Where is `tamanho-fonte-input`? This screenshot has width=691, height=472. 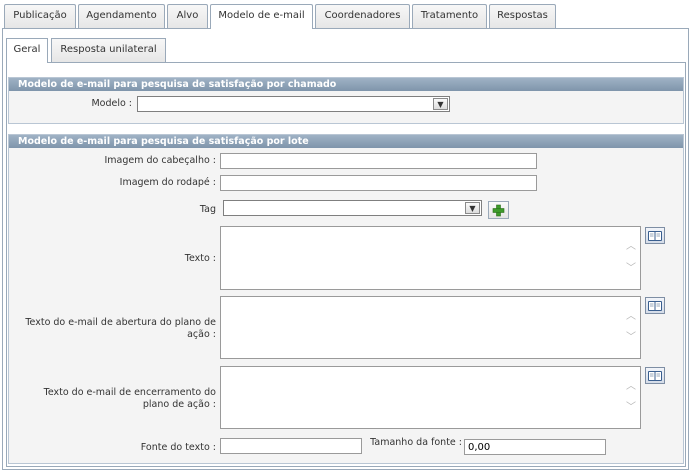 tamanho-fonte-input is located at coordinates (535, 447).